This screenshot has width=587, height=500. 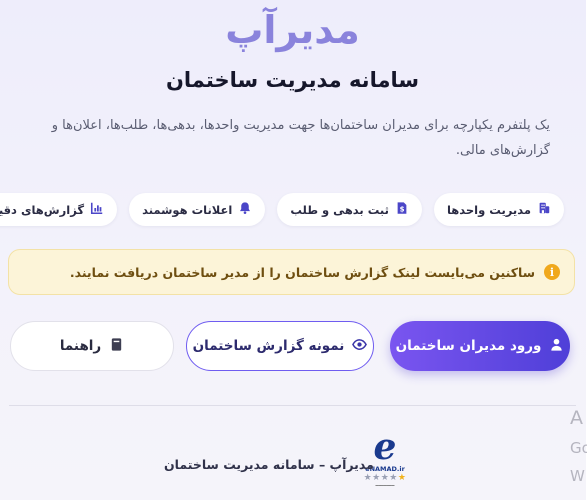 What do you see at coordinates (386, 486) in the screenshot?
I see `enamad-caption: ━━━━━━━` at bounding box center [386, 486].